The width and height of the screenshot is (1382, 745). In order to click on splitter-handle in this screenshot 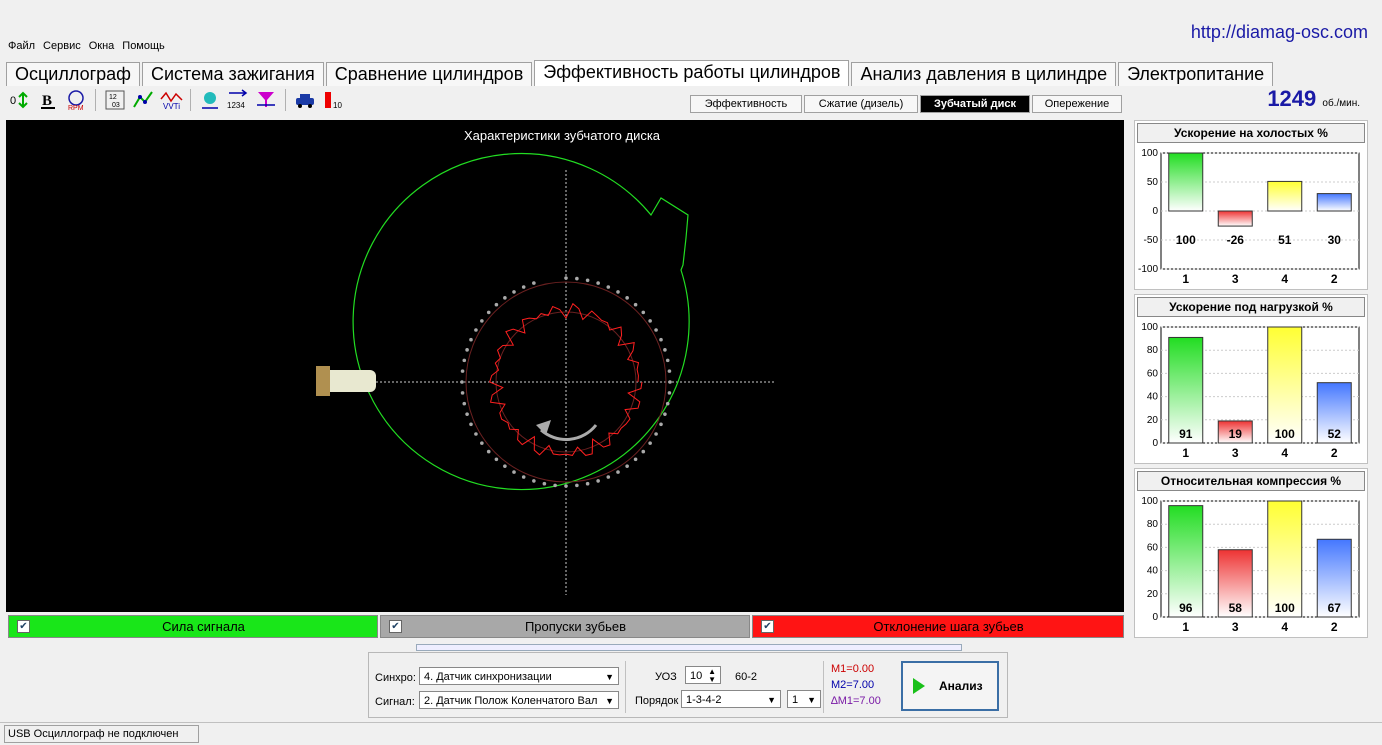, I will do `click(689, 647)`.